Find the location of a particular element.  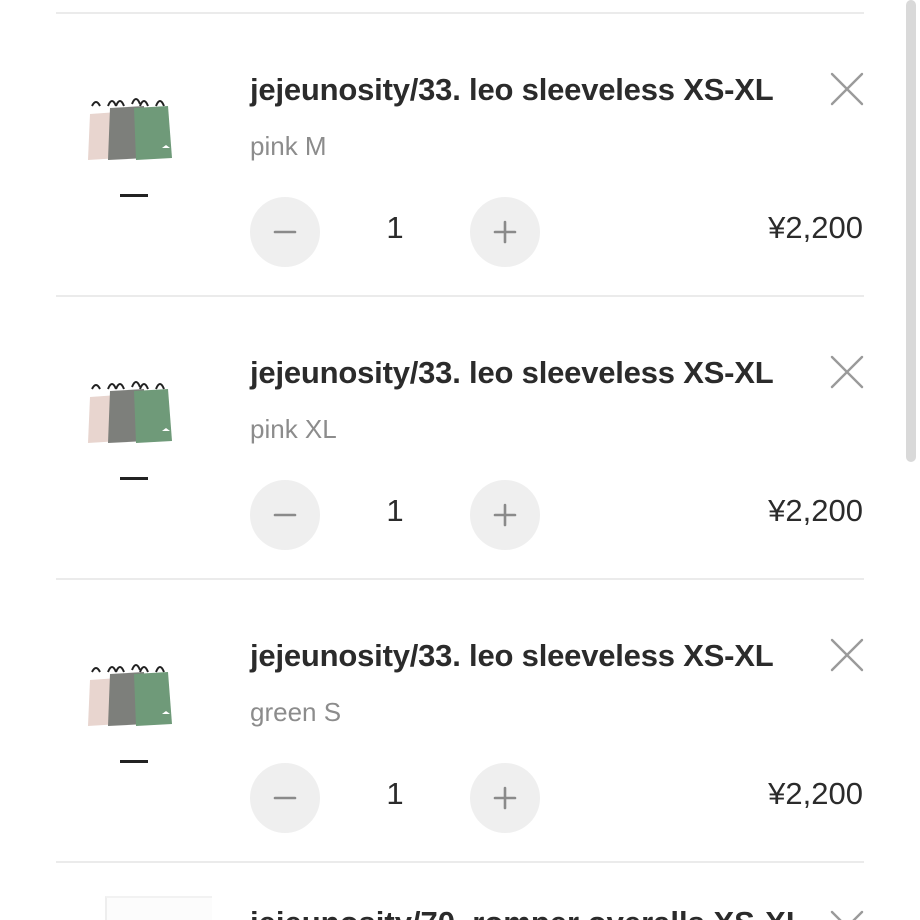

product-variant: pink M is located at coordinates (288, 146).